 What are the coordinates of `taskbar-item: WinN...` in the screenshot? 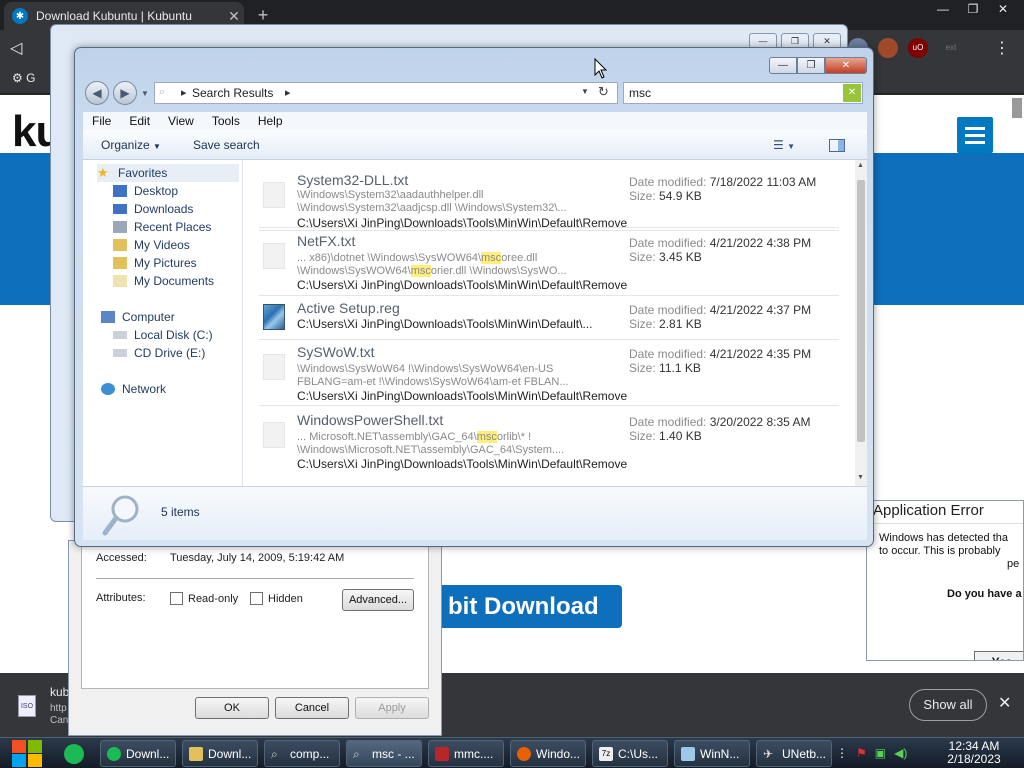 It's located at (712, 753).